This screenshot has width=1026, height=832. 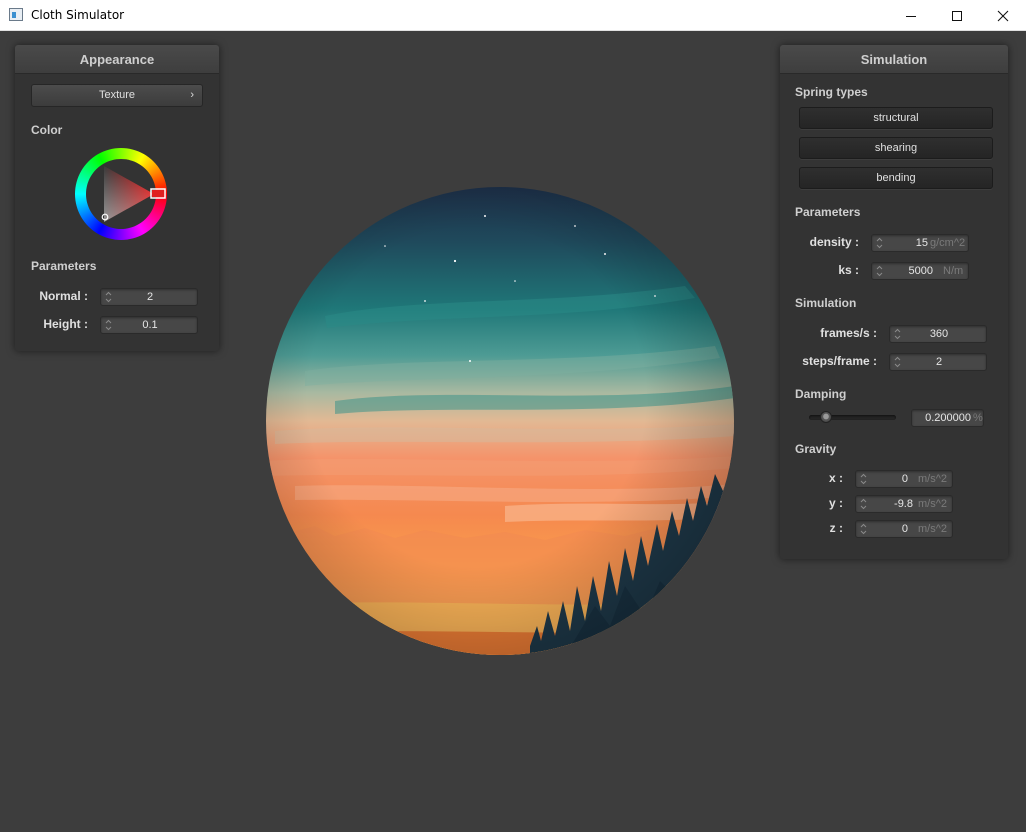 I want to click on normal-label: Normal :, so click(x=63, y=296).